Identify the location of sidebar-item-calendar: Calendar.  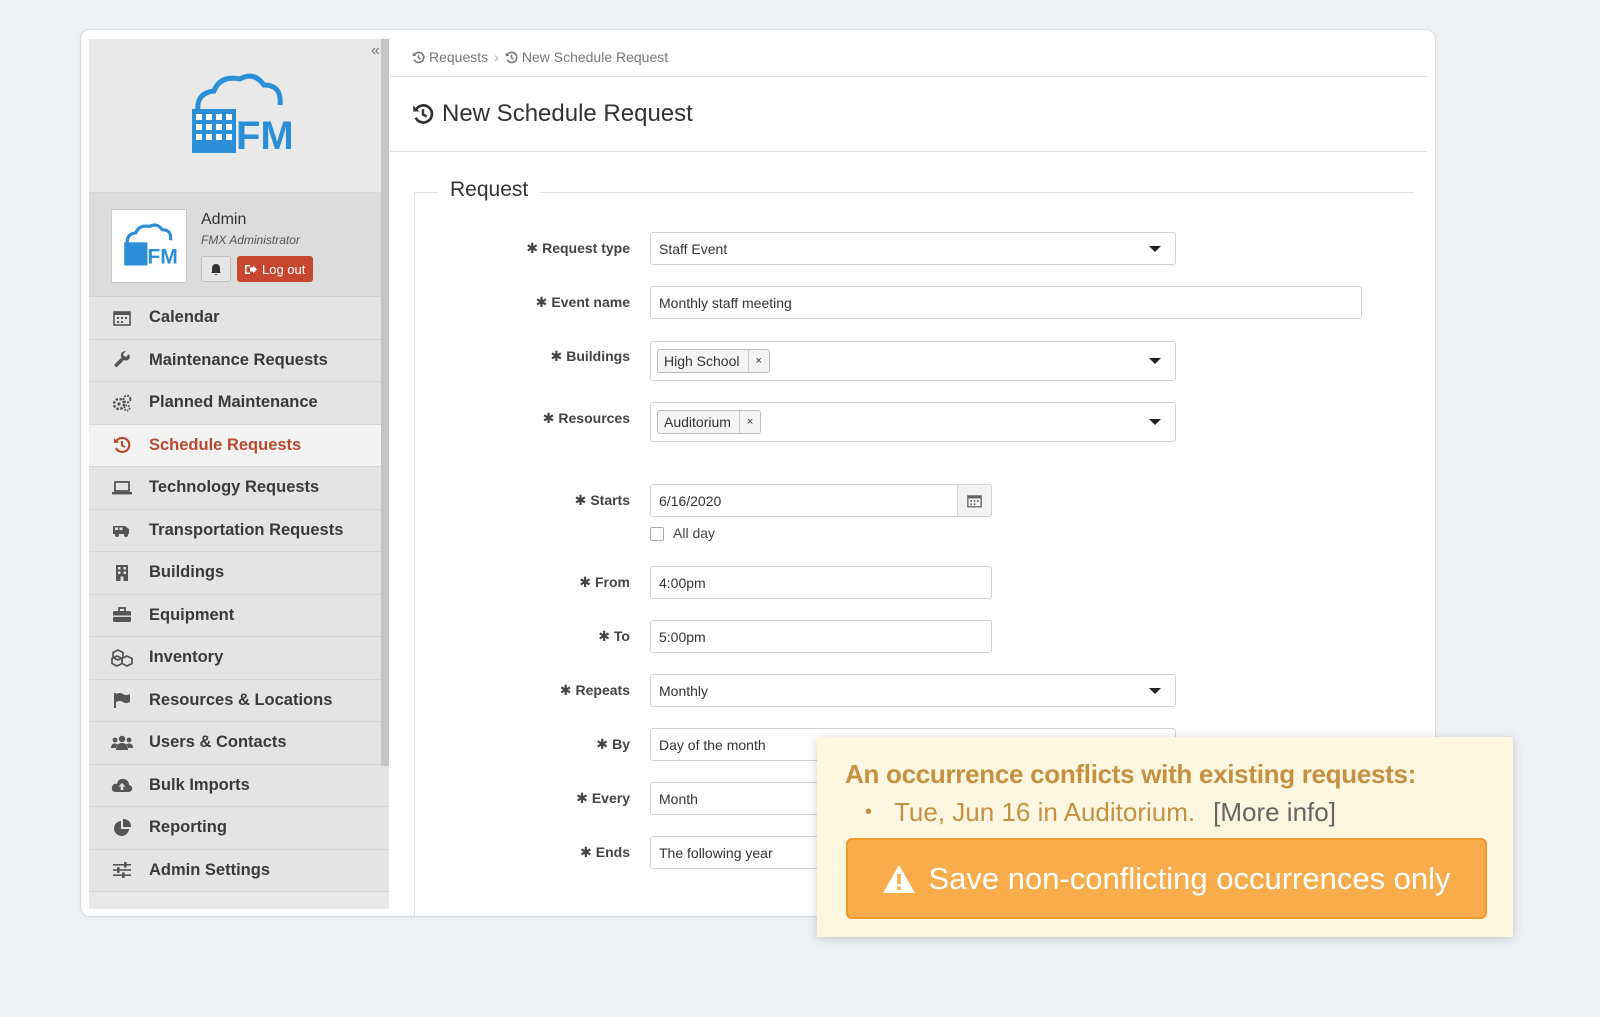
(239, 318).